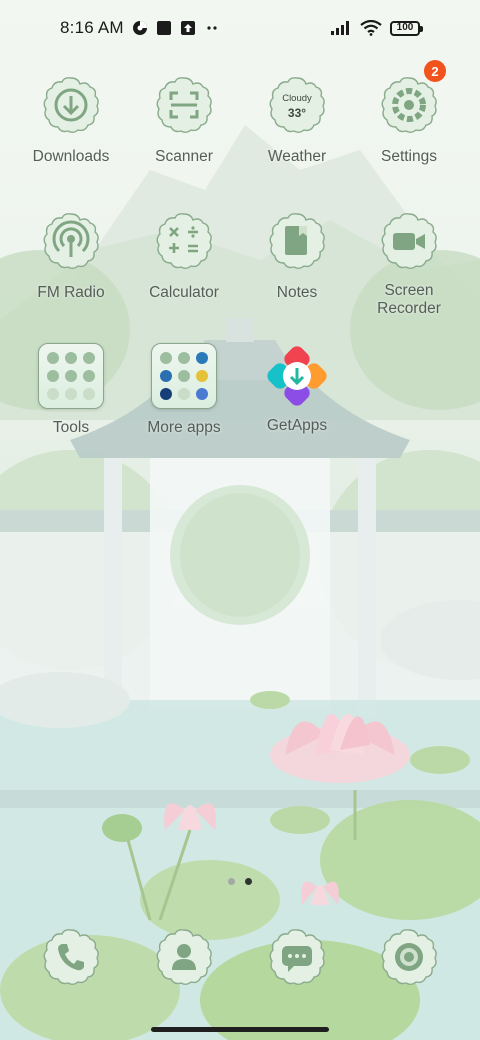  Describe the element at coordinates (184, 105) in the screenshot. I see `scan-icon` at that location.